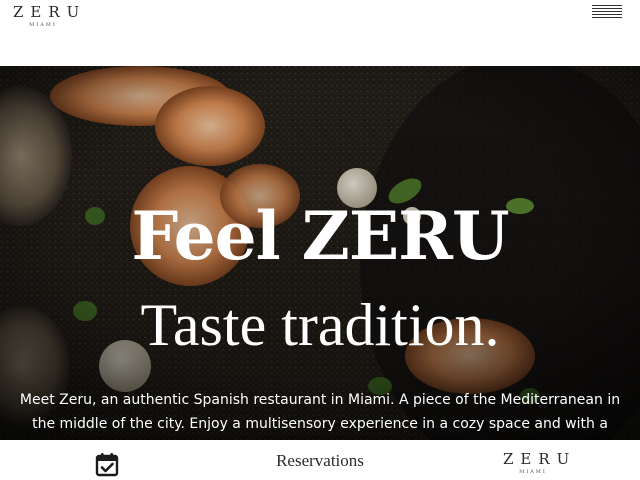  What do you see at coordinates (533, 472) in the screenshot?
I see `bottom-logo-subtitle: MIAMI` at bounding box center [533, 472].